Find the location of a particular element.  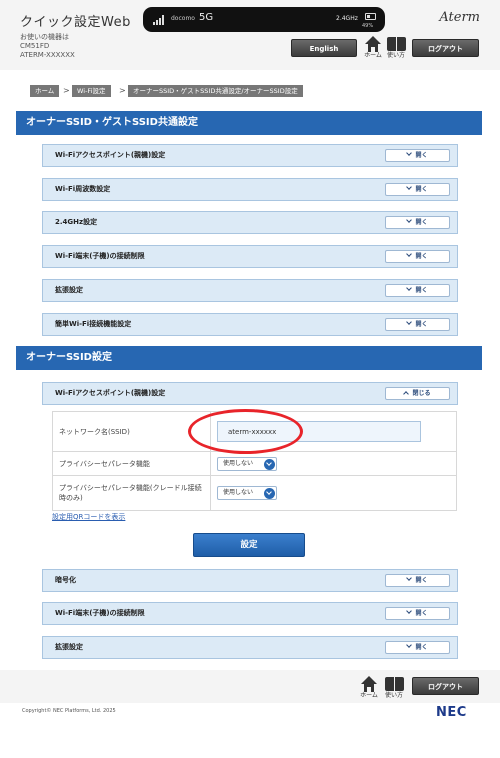

accordion-encryption: 暗号化 開く is located at coordinates (250, 580).